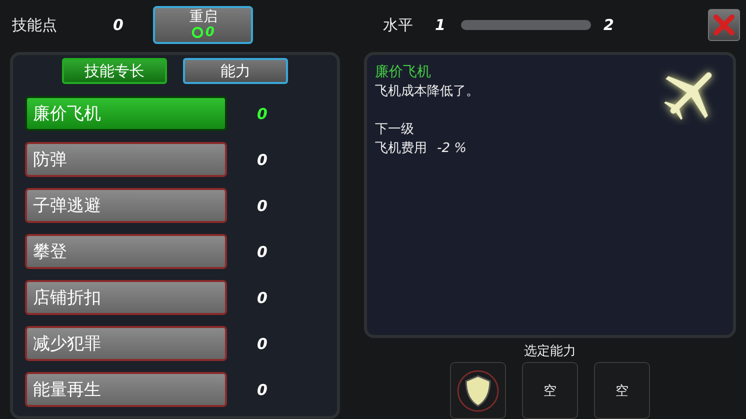 This screenshot has width=746, height=419. Describe the element at coordinates (724, 25) in the screenshot. I see `close-icon` at that location.